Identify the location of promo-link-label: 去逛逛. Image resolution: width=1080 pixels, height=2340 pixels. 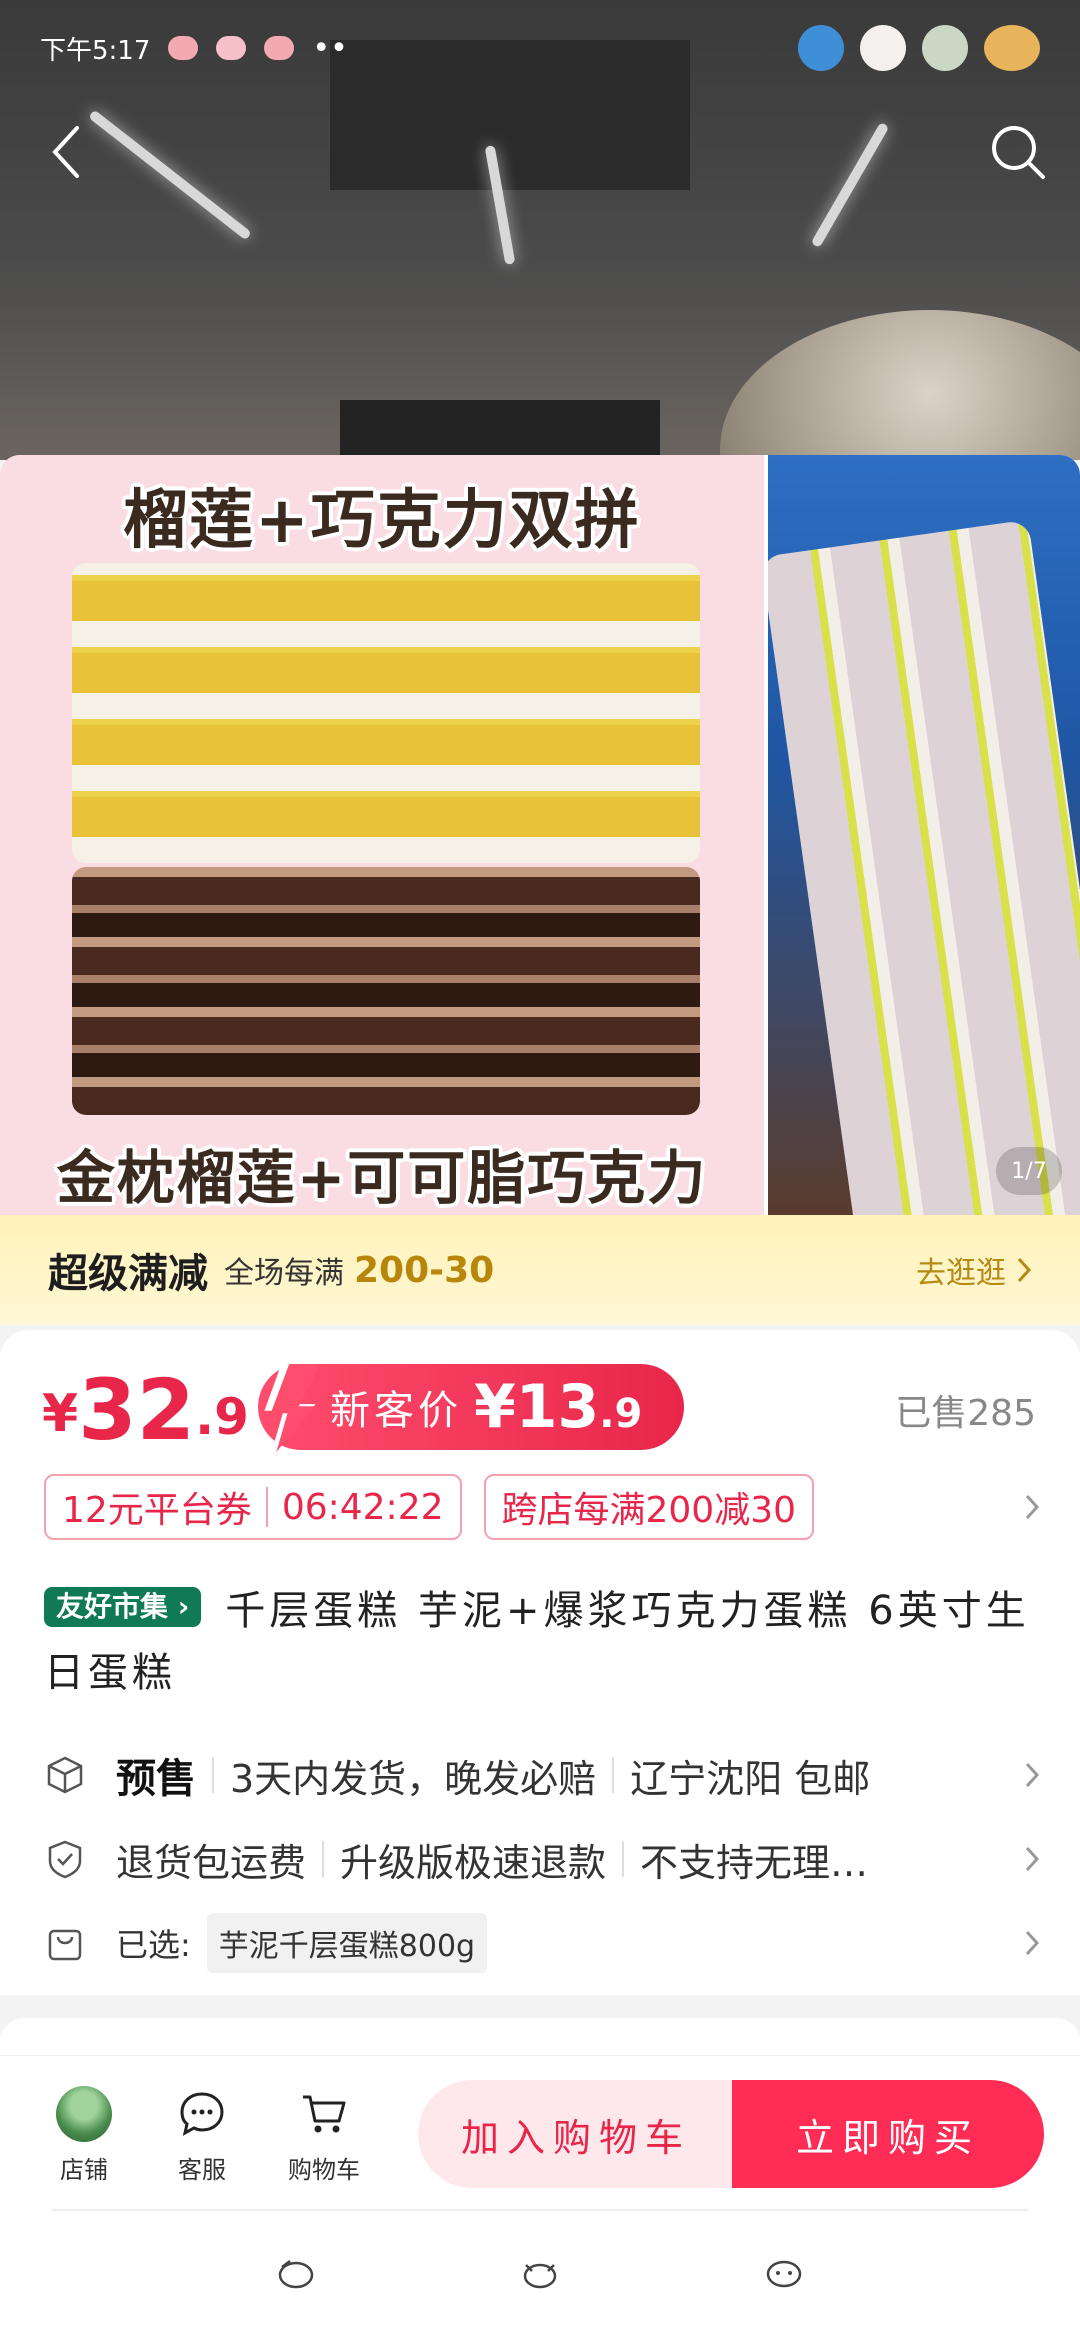
(961, 1273).